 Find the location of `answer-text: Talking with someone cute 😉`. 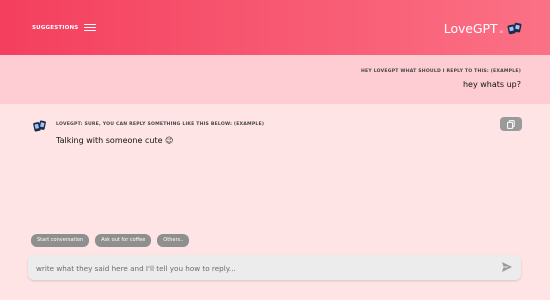

answer-text: Talking with someone cute 😉 is located at coordinates (115, 140).